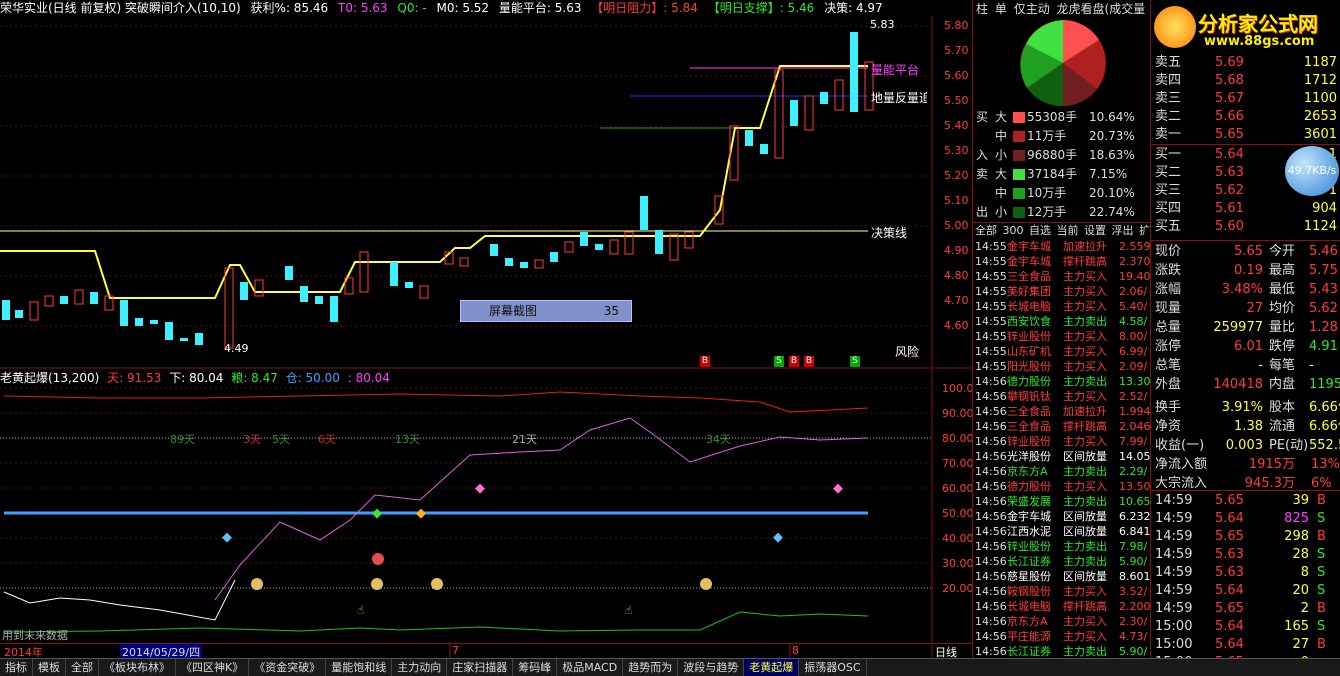 The image size is (1340, 676). I want to click on diamond-icon: ◆, so click(838, 488).